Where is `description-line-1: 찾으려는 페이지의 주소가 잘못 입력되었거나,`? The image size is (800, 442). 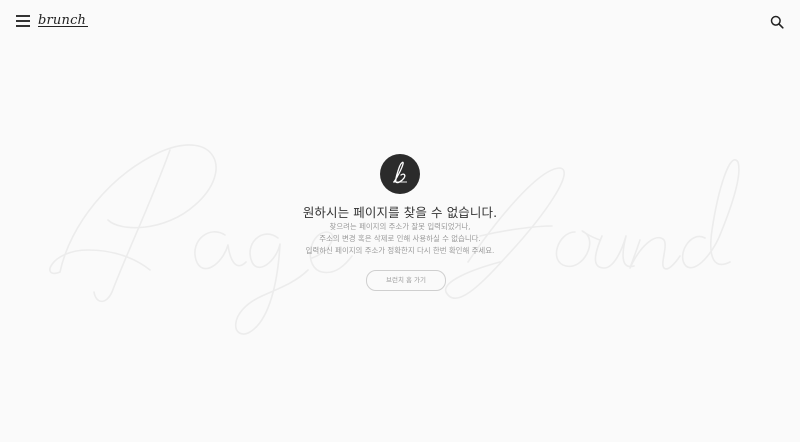
description-line-1: 찾으려는 페이지의 주소가 잘못 입력되었거나, is located at coordinates (400, 226).